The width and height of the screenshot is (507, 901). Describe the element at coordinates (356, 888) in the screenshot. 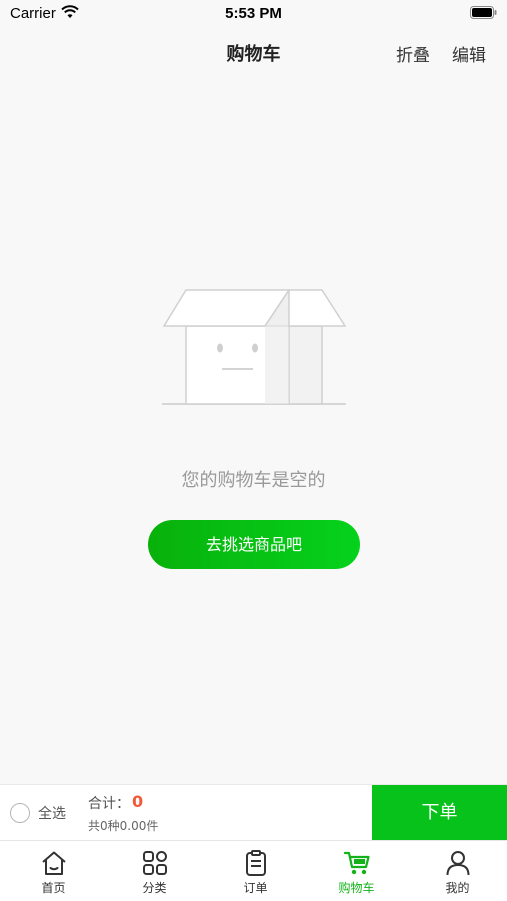

I see `tab-label-cart: 购物车` at that location.